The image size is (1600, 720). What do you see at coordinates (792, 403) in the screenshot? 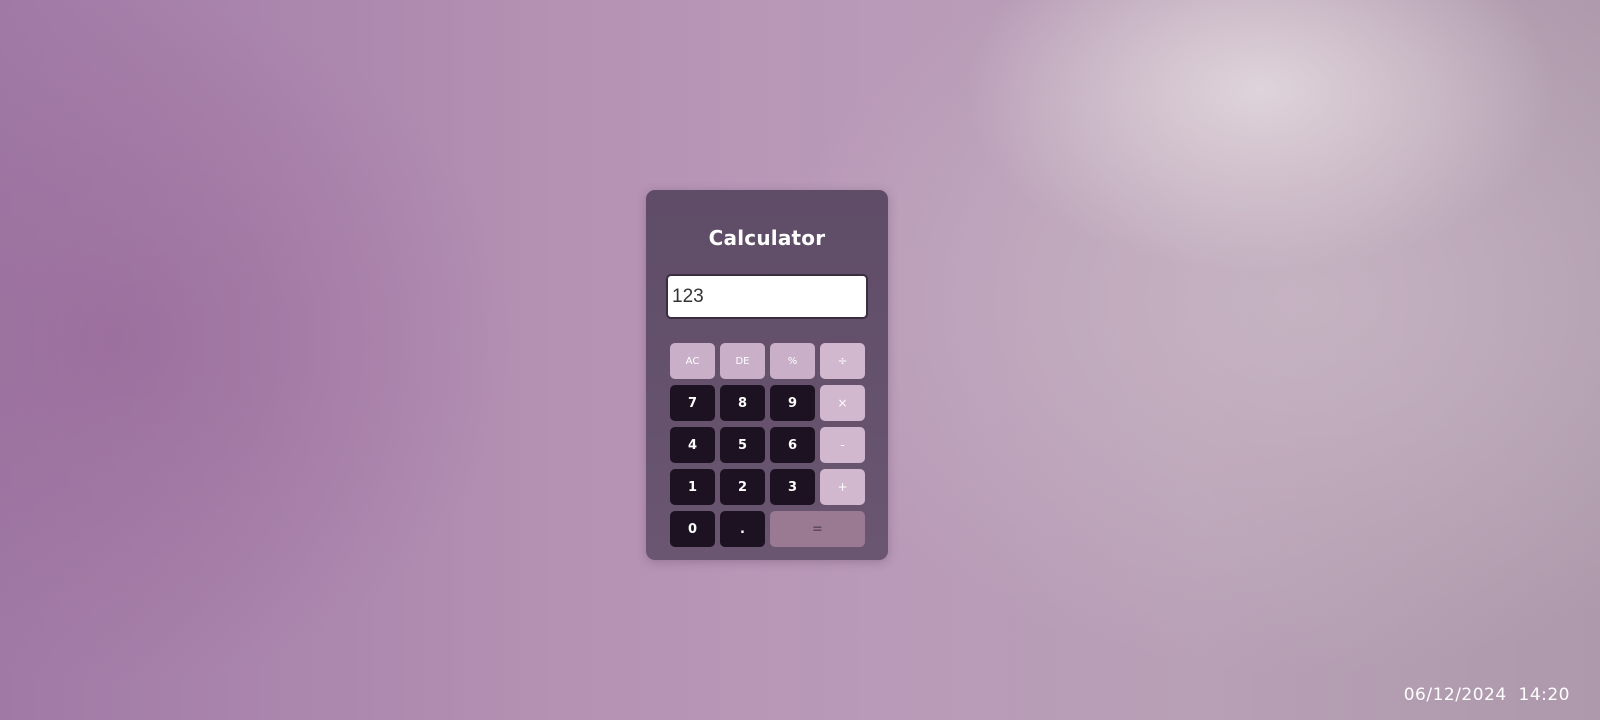
I see `digit-9-button: 9` at bounding box center [792, 403].